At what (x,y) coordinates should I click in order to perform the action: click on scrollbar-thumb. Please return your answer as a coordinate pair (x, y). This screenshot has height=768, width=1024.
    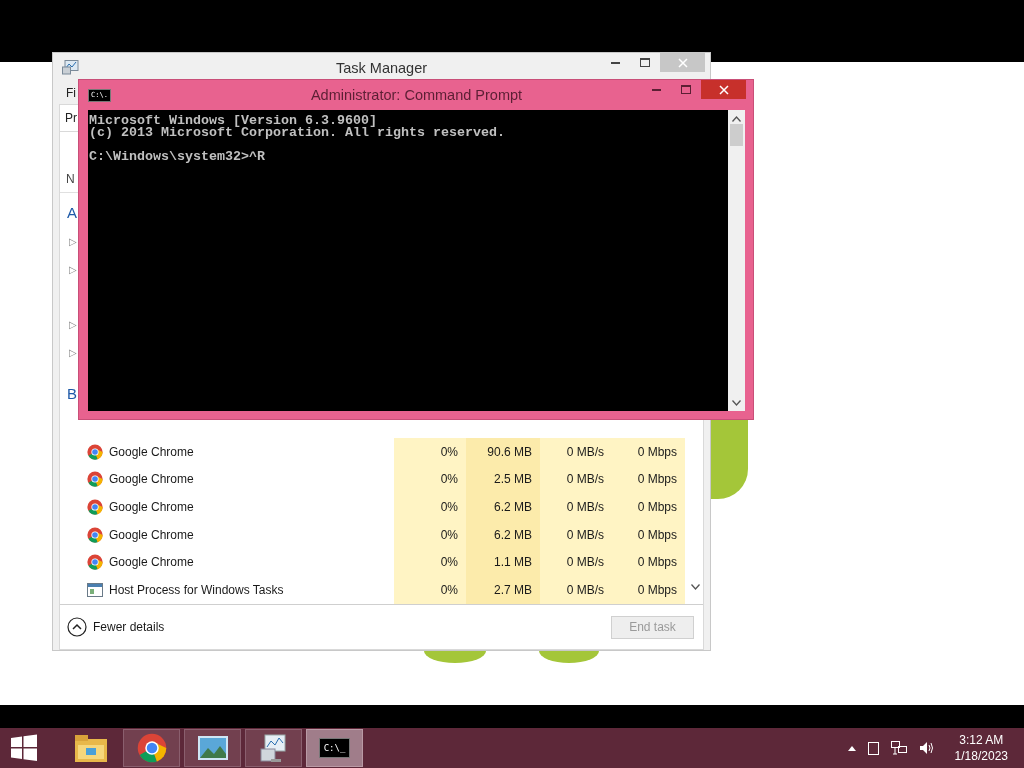
    Looking at the image, I should click on (736, 135).